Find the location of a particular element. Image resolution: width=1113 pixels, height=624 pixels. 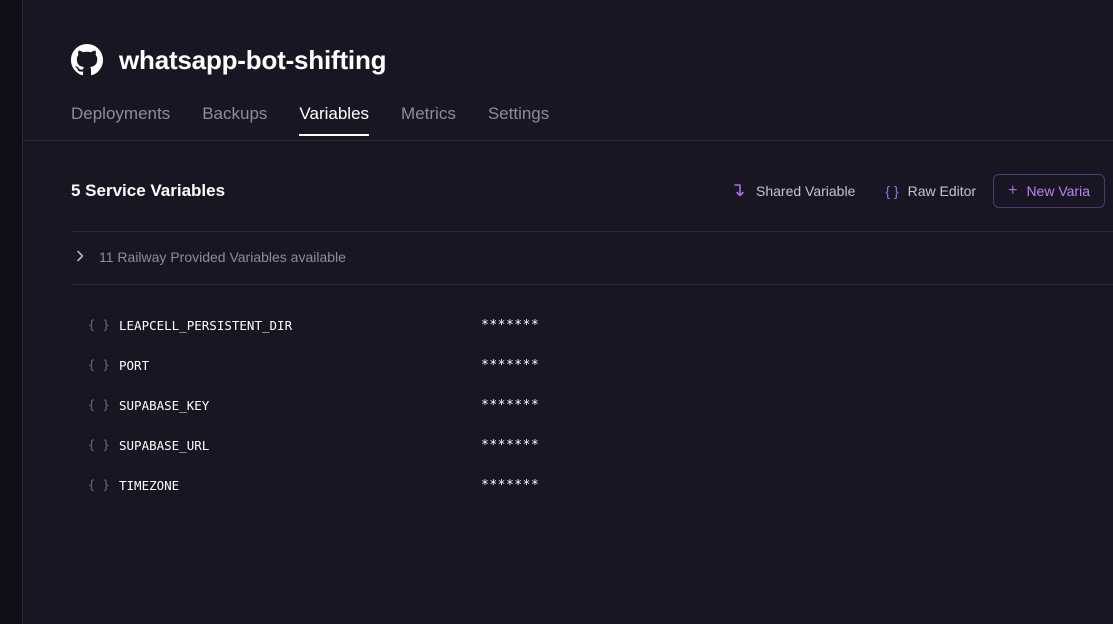

arrow-down-right-icon is located at coordinates (740, 191).